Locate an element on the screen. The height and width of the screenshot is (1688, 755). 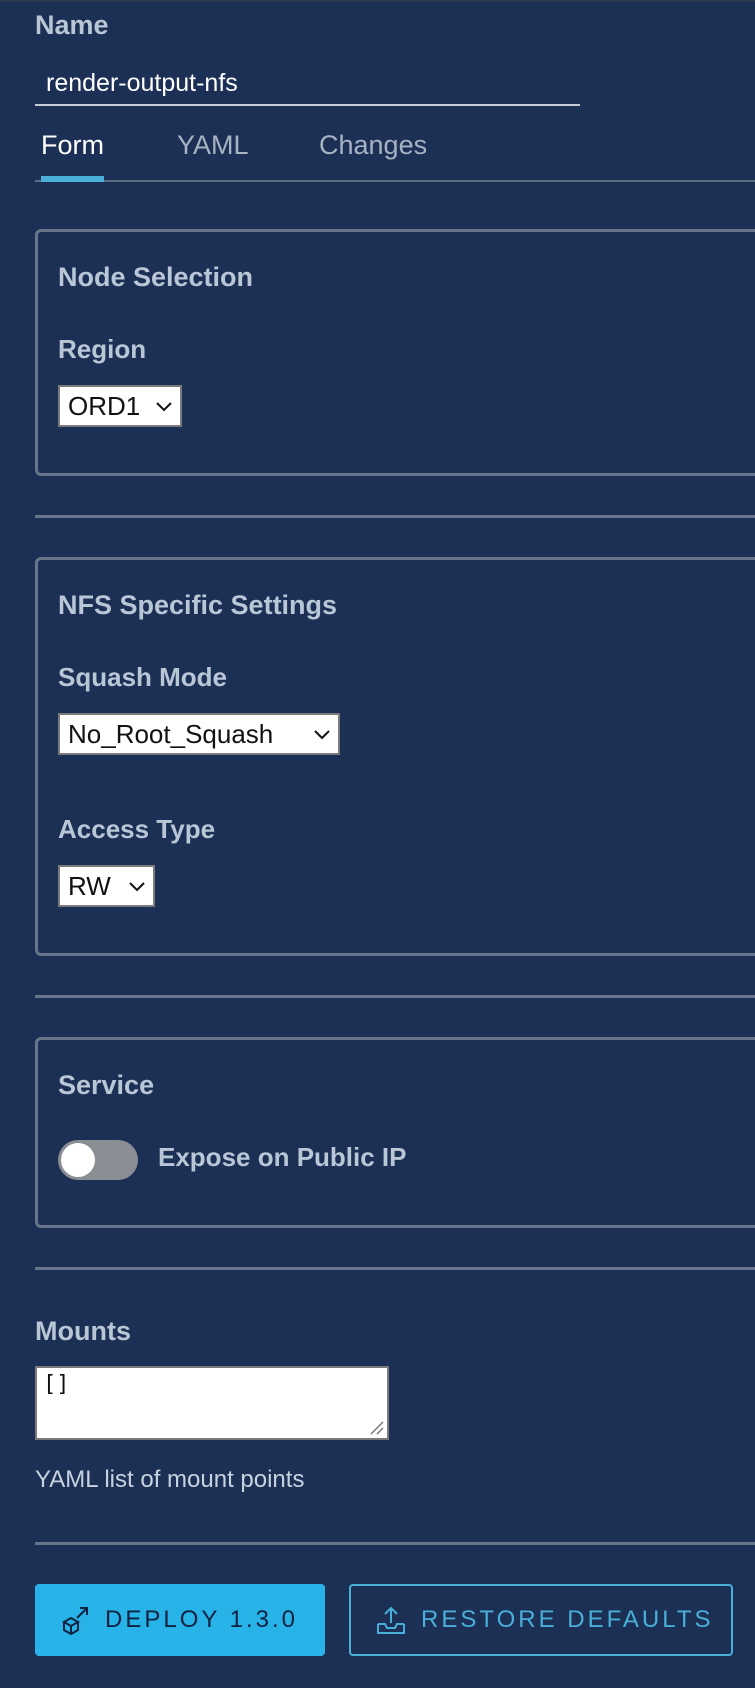
mounts-textarea: [] is located at coordinates (212, 1403).